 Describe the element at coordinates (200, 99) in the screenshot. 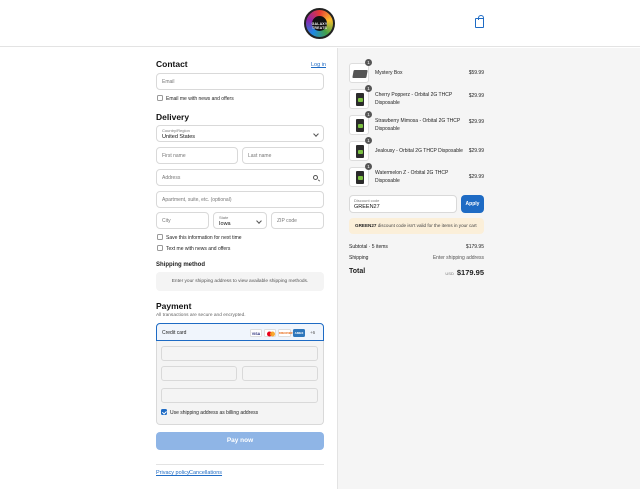

I see `email-news-label: Email me with news and offers` at that location.